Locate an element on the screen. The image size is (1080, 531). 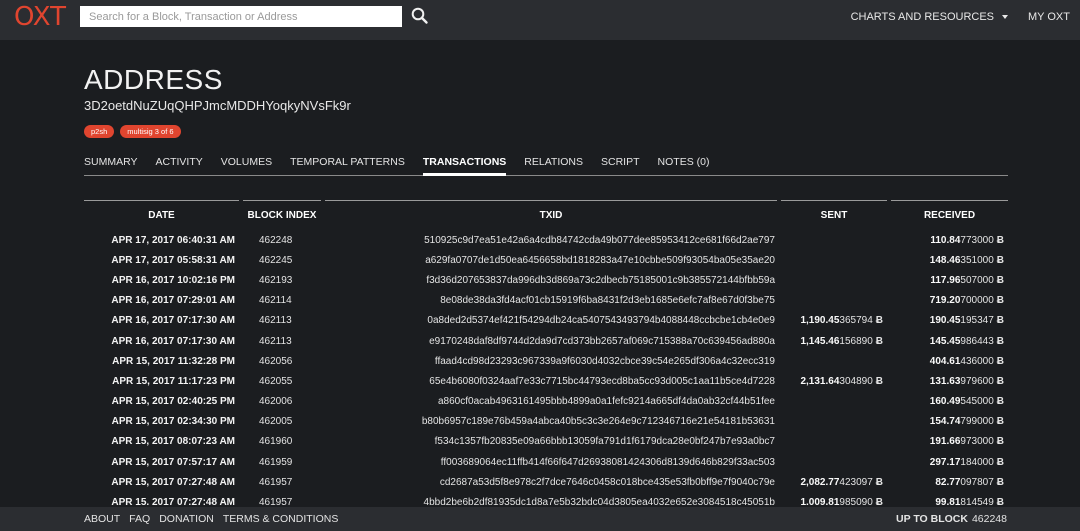
cell-received: 82.7709780782.77097807Ƀ is located at coordinates (949, 482).